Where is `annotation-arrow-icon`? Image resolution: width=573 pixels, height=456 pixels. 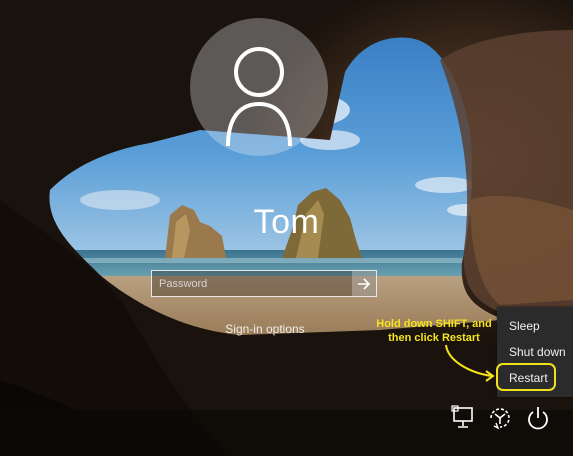 annotation-arrow-icon is located at coordinates (470, 363).